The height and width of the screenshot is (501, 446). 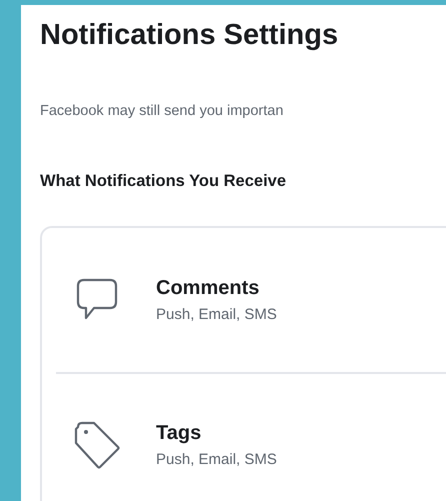 I want to click on item-title: Comments, so click(x=208, y=288).